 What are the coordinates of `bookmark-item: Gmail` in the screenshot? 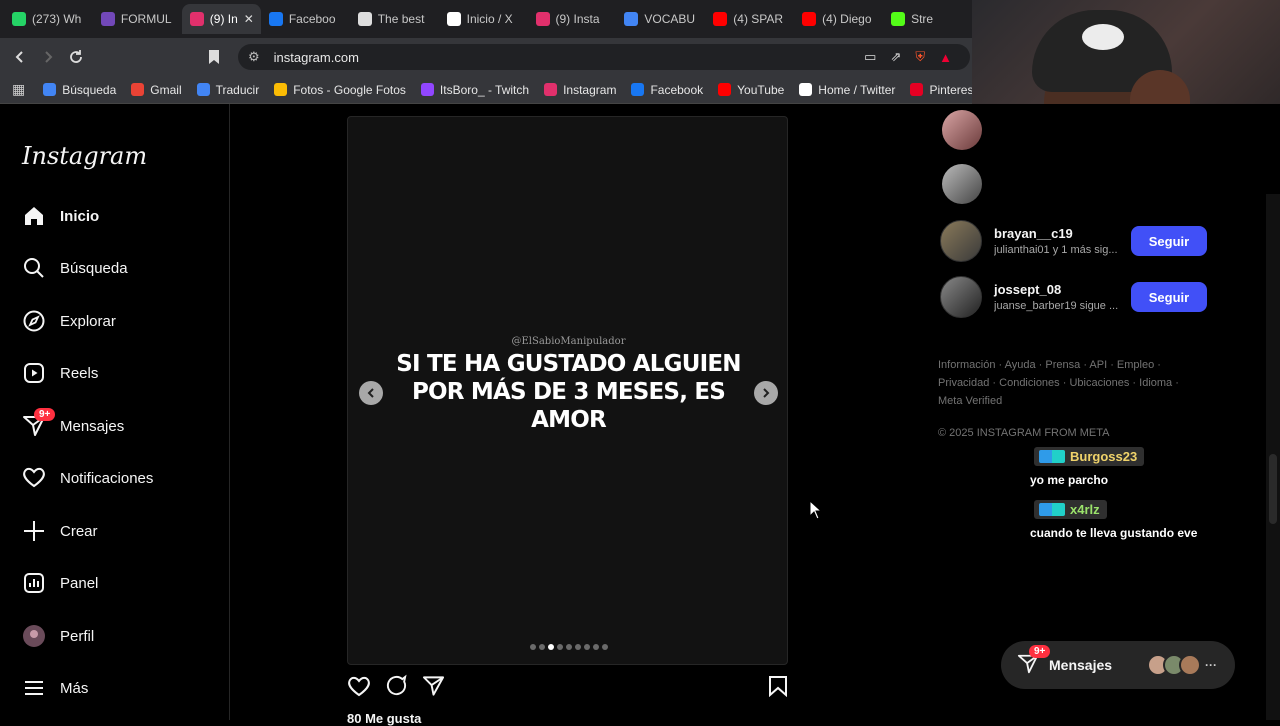 It's located at (156, 89).